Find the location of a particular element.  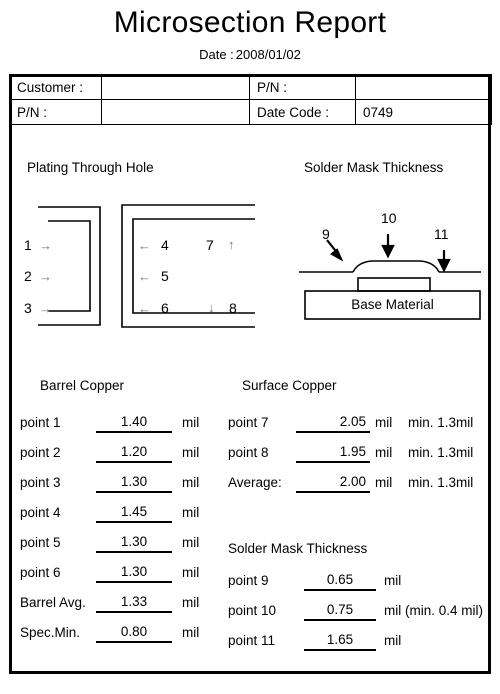

row-label: point 4 is located at coordinates (40, 512).